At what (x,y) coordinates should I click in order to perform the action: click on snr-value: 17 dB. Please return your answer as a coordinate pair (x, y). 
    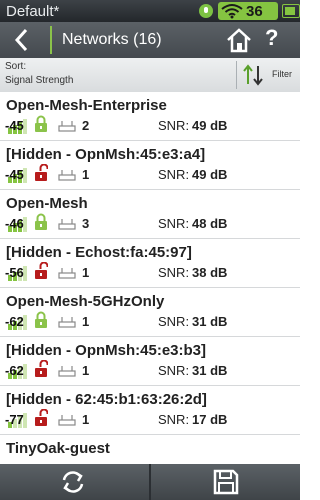
    Looking at the image, I should click on (210, 419).